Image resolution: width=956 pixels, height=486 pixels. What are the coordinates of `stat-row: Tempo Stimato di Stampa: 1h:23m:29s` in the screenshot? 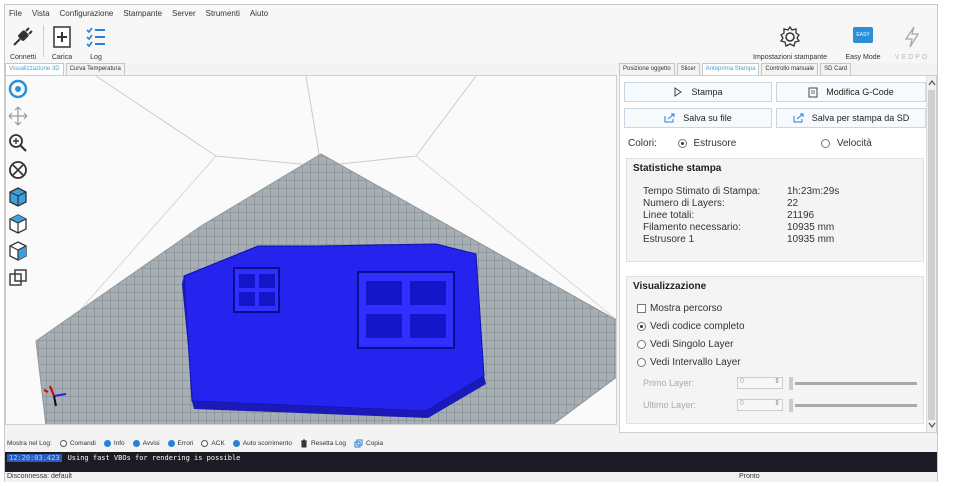 It's located at (775, 192).